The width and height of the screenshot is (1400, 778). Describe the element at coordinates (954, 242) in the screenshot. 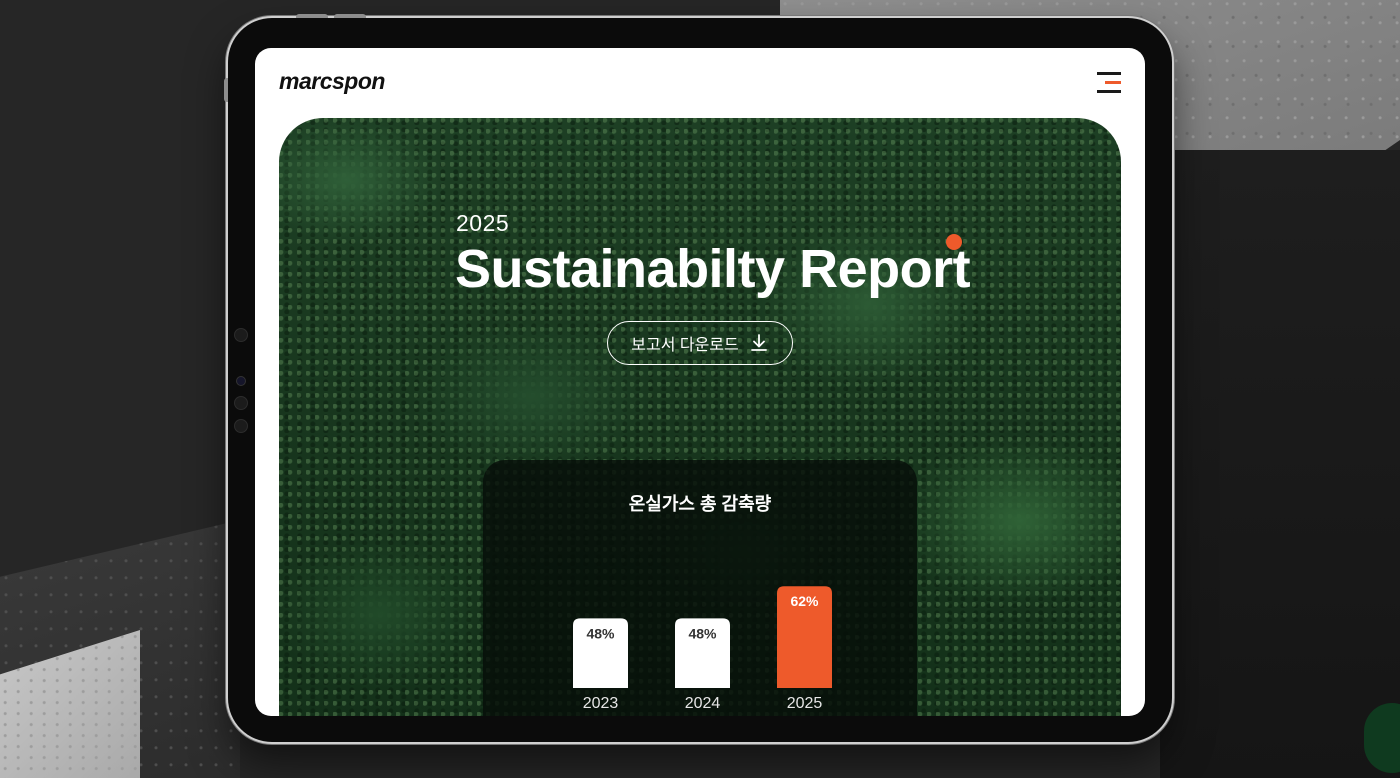

I see `accent-dot` at that location.